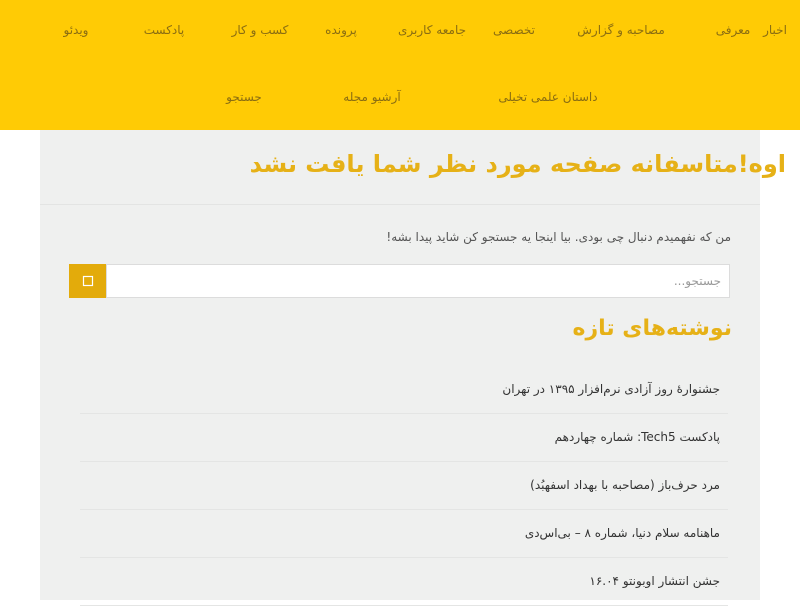 The height and width of the screenshot is (606, 800). I want to click on search-input, so click(418, 281).